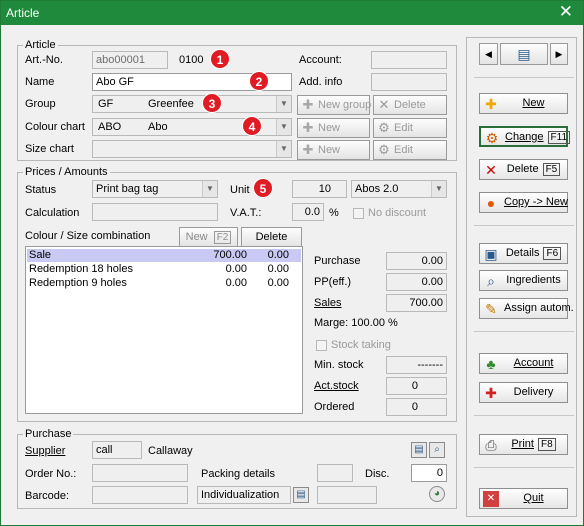 The width and height of the screenshot is (584, 526). Describe the element at coordinates (333, 150) in the screenshot. I see `new-size-button: ✚ New` at that location.